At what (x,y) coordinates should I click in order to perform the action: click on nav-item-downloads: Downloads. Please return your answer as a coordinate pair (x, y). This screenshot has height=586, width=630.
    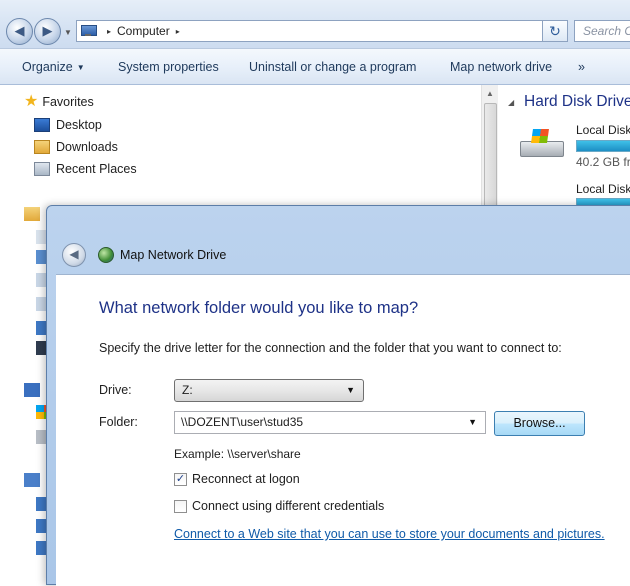
    Looking at the image, I should click on (76, 147).